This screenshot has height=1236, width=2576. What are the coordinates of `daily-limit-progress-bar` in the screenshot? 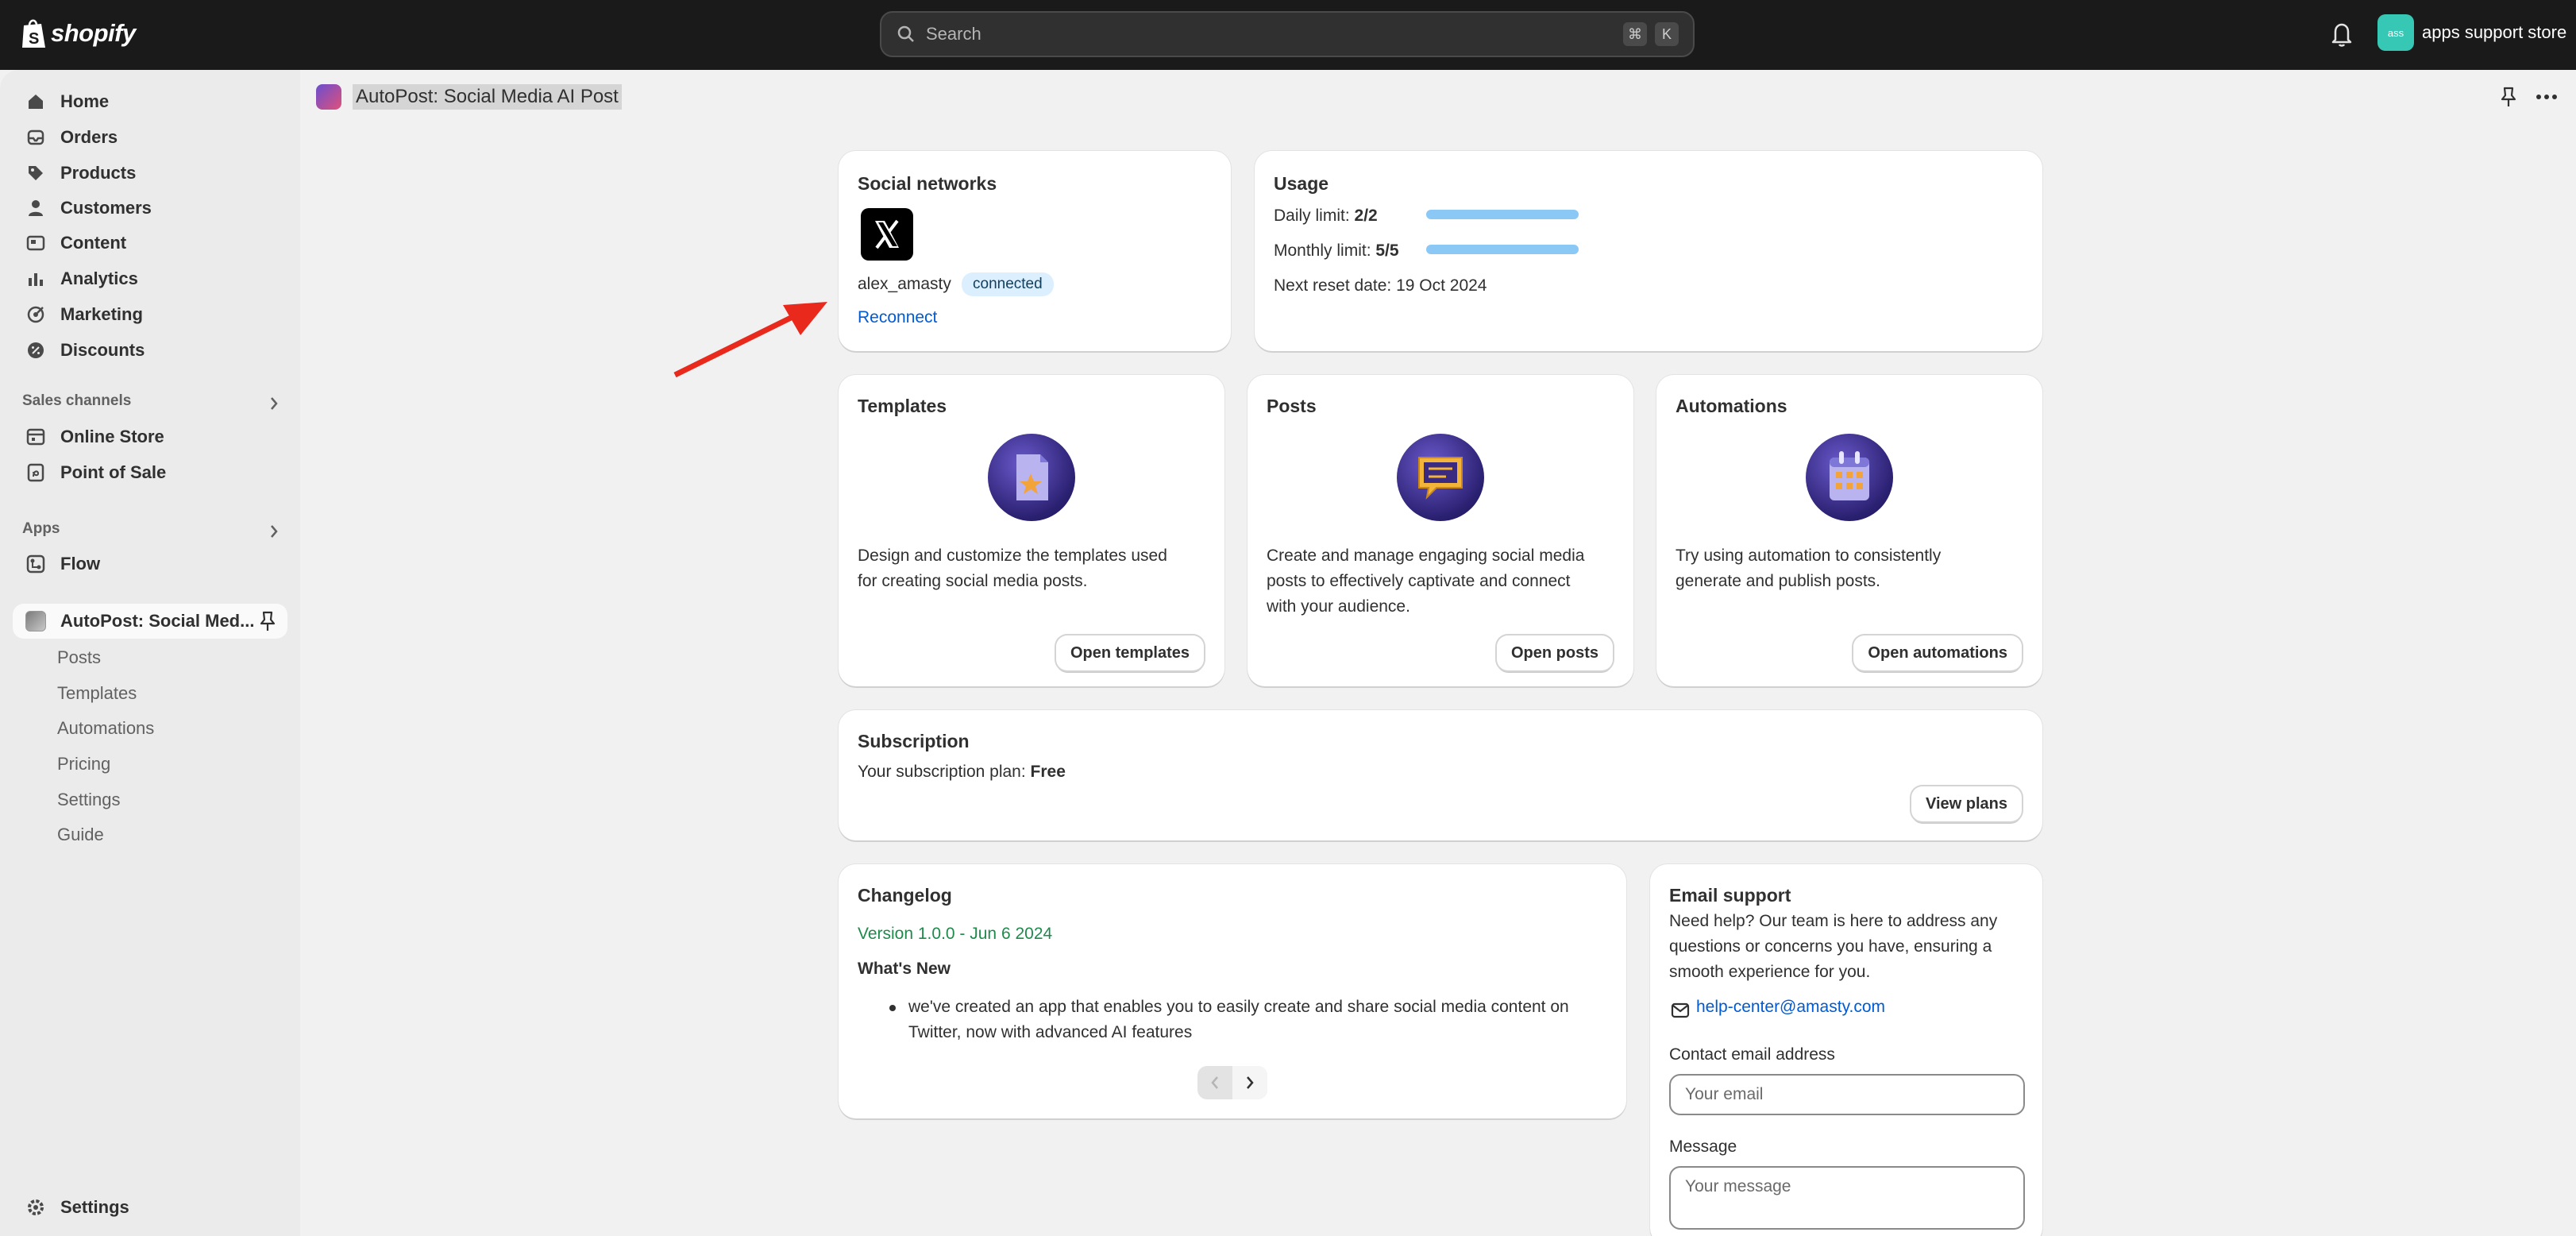 It's located at (1502, 214).